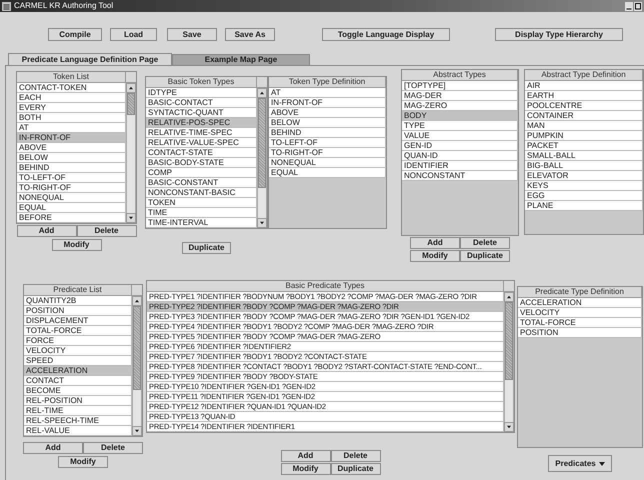  Describe the element at coordinates (201, 133) in the screenshot. I see `list-item: RELATIVE-TIME-SPEC` at that location.